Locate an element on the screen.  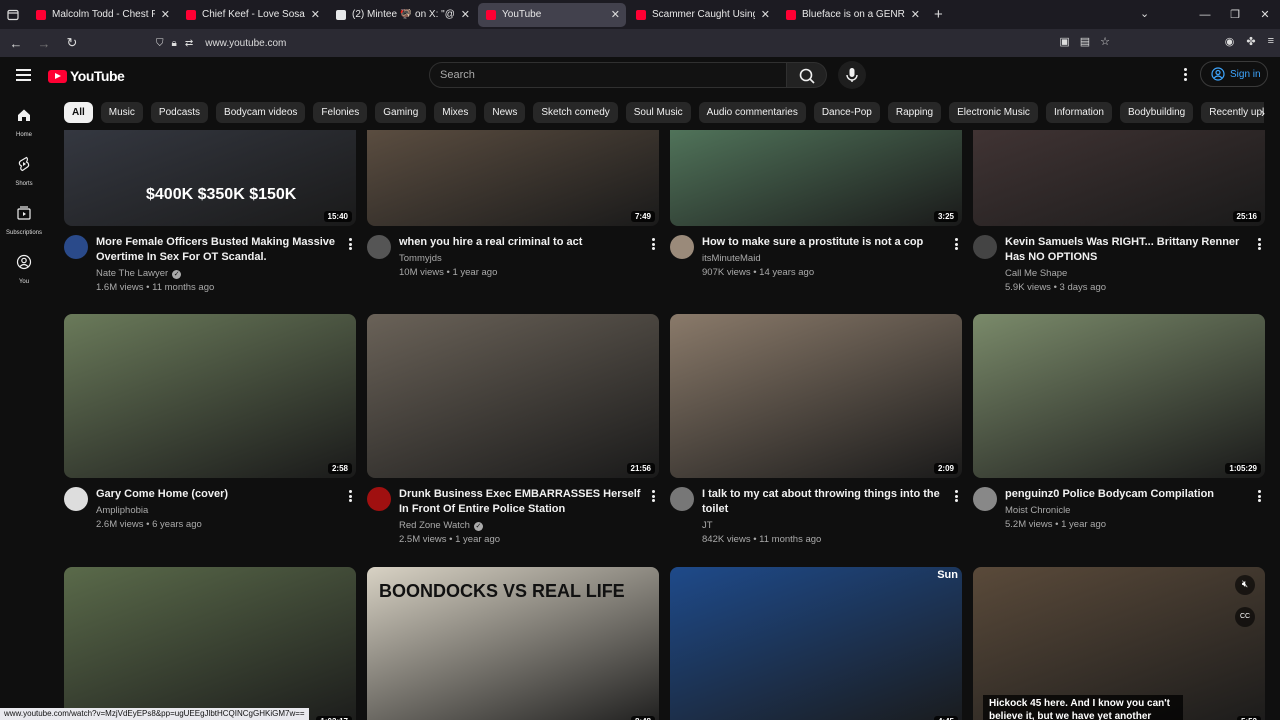
video-card: Sun 4:45 is located at coordinates (816, 643).